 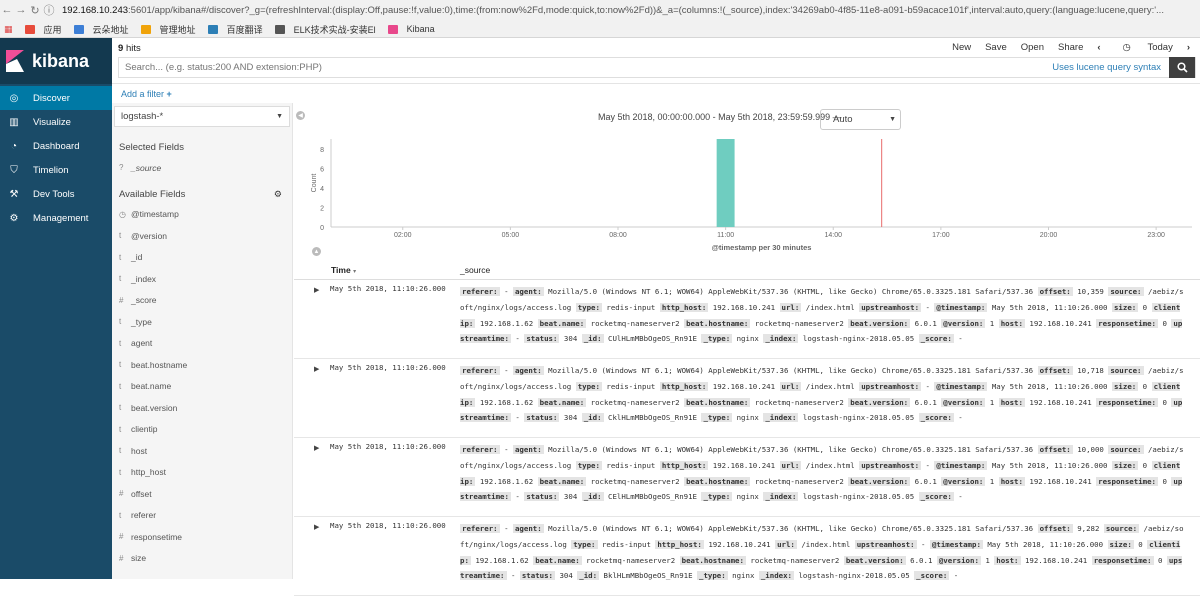 What do you see at coordinates (202, 537) in the screenshot?
I see `field-item: # responsetime` at bounding box center [202, 537].